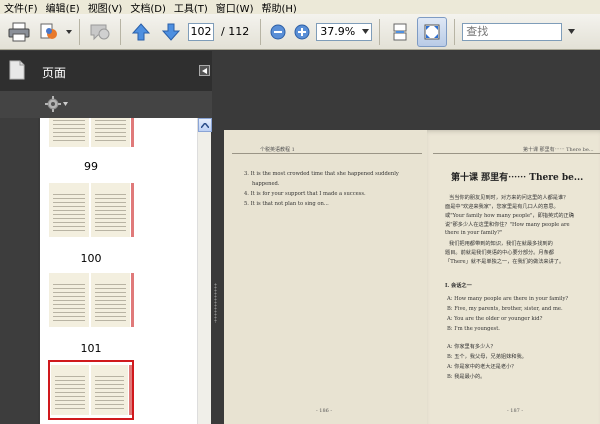 The height and width of the screenshot is (424, 600). I want to click on share-icon, so click(48, 31).